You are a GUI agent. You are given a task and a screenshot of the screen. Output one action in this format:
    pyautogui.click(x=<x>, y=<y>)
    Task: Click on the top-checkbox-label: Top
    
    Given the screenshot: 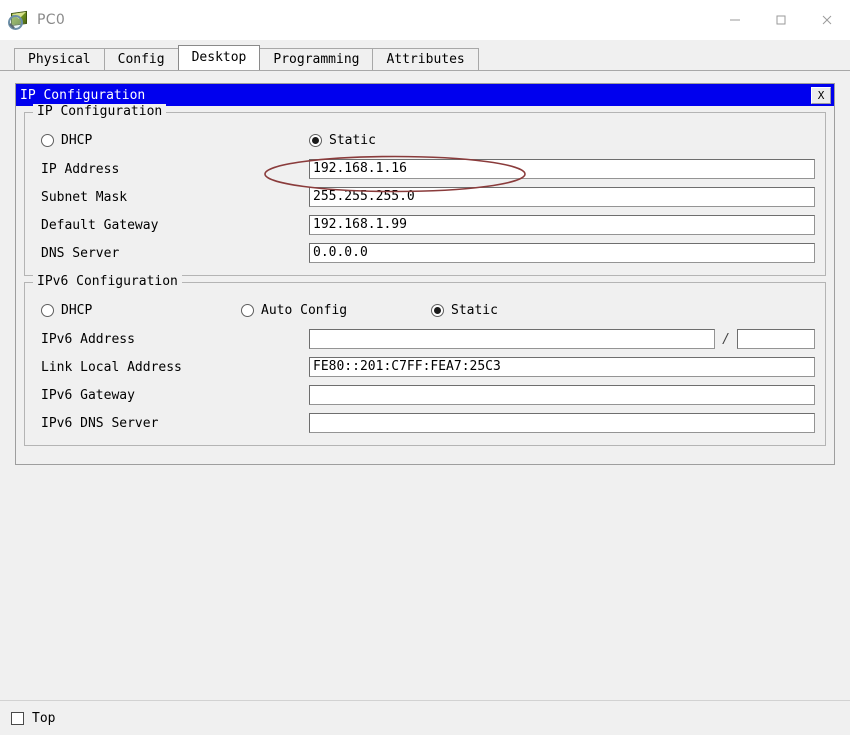 What is the action you would take?
    pyautogui.click(x=44, y=718)
    